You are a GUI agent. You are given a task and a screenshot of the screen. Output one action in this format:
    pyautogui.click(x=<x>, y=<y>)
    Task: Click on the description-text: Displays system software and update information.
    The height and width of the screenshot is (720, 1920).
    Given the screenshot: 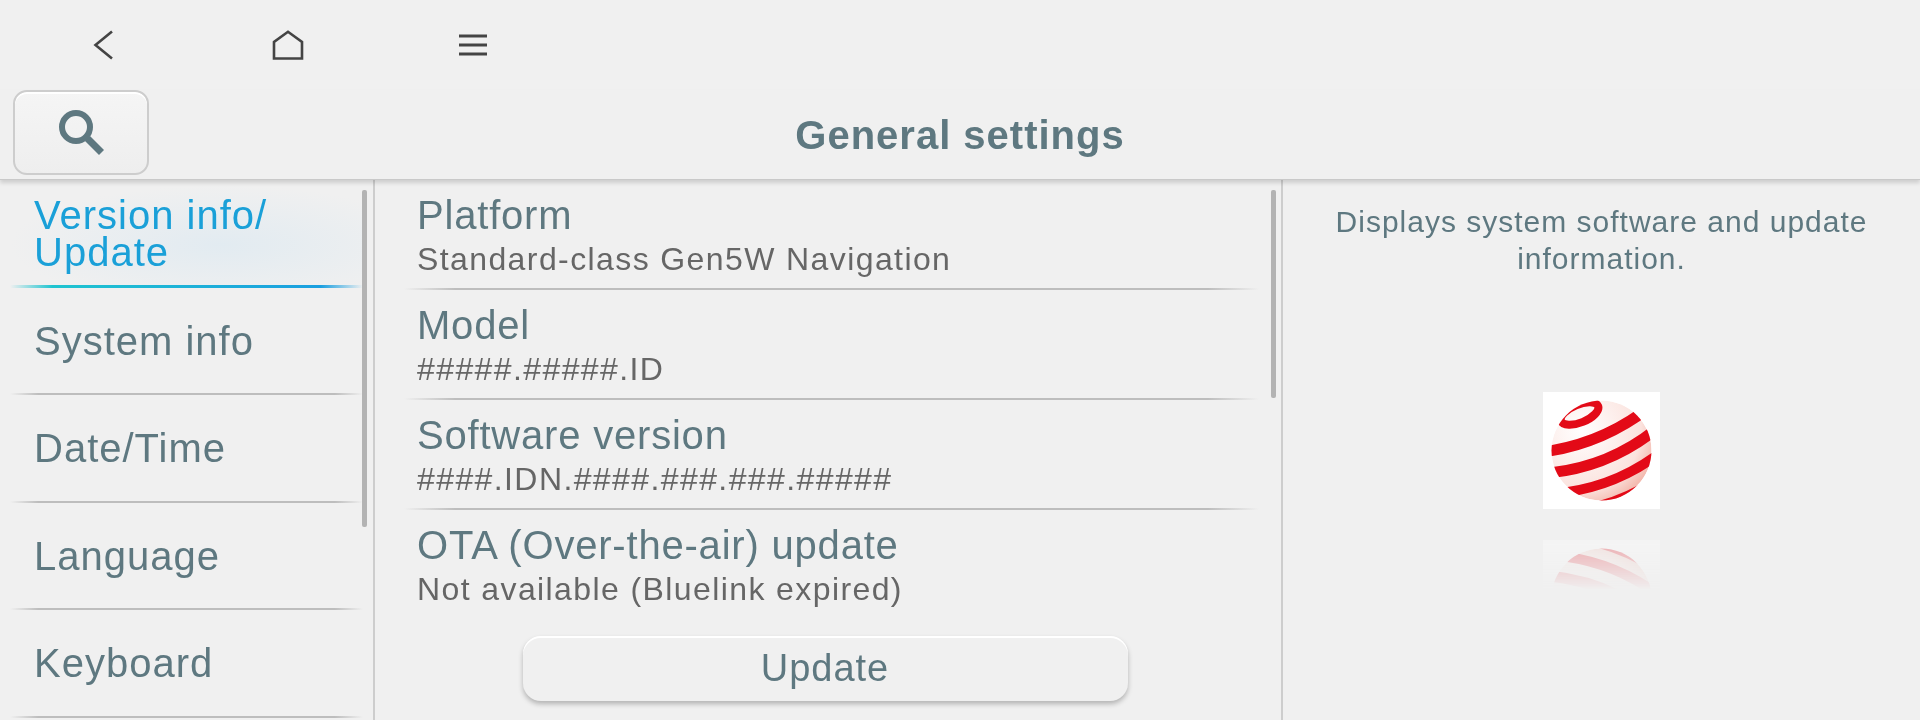 What is the action you would take?
    pyautogui.click(x=1601, y=240)
    